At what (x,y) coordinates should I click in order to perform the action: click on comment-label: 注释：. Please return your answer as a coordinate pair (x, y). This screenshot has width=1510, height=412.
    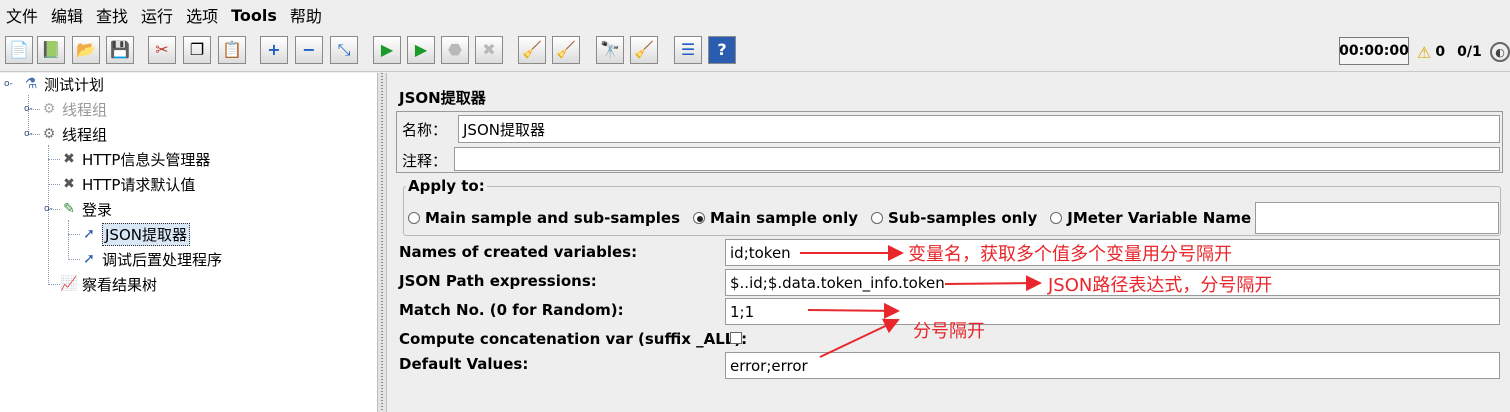
    Looking at the image, I should click on (425, 161).